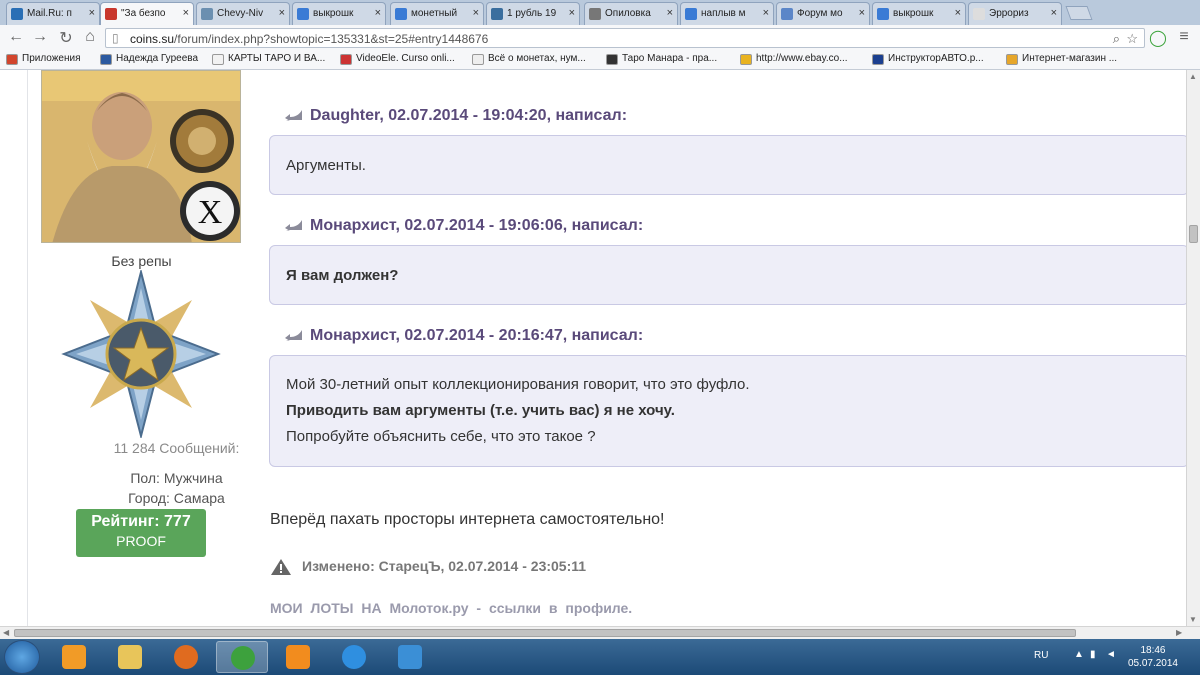 This screenshot has width=1200, height=675. I want to click on city-field: Город: Самара, so click(176, 498).